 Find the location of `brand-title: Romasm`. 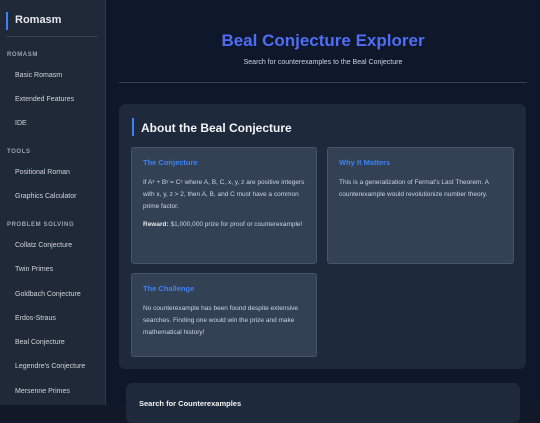

brand-title: Romasm is located at coordinates (38, 20).